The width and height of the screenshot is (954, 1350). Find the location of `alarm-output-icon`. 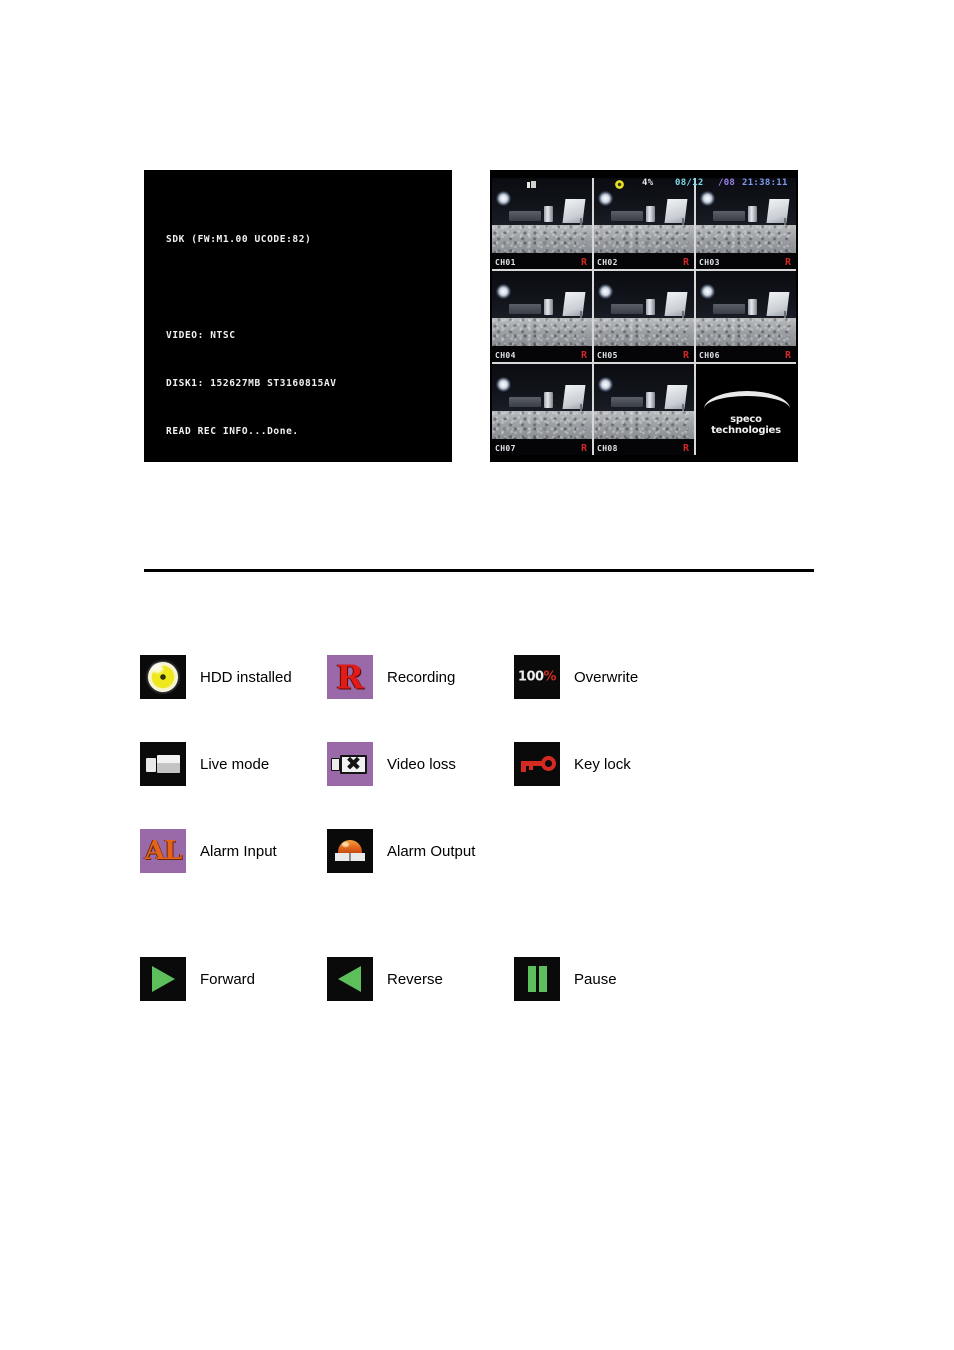

alarm-output-icon is located at coordinates (350, 851).